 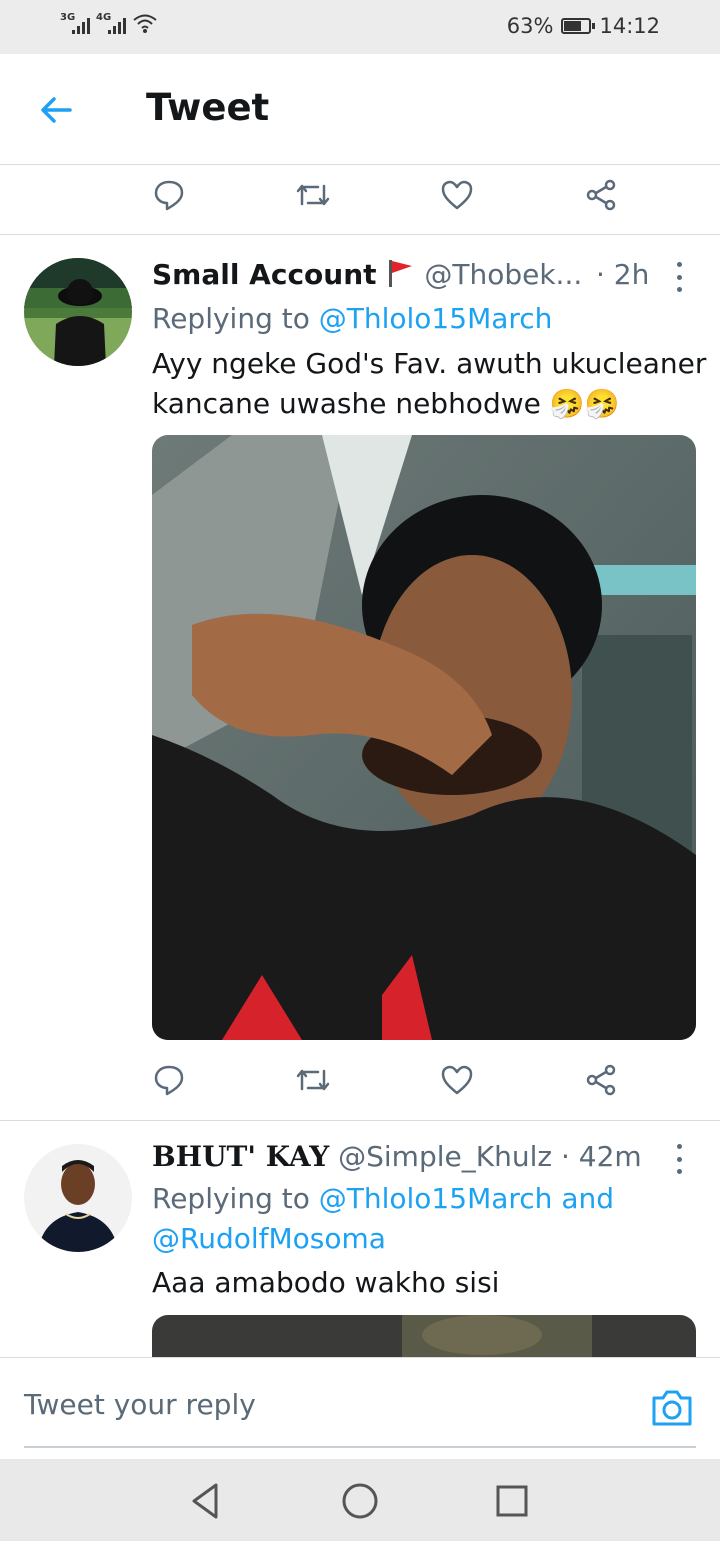 What do you see at coordinates (206, 1501) in the screenshot?
I see `nav-back-icon` at bounding box center [206, 1501].